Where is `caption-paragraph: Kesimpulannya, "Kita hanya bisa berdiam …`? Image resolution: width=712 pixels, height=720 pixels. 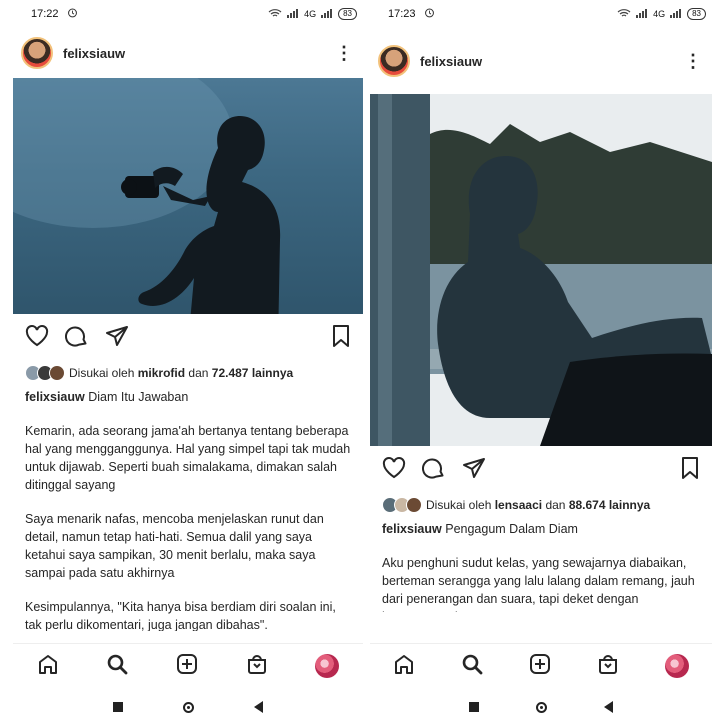
caption-paragraph: Kesimpulannya, "Kita hanya bisa berdiam … is located at coordinates (180, 615).